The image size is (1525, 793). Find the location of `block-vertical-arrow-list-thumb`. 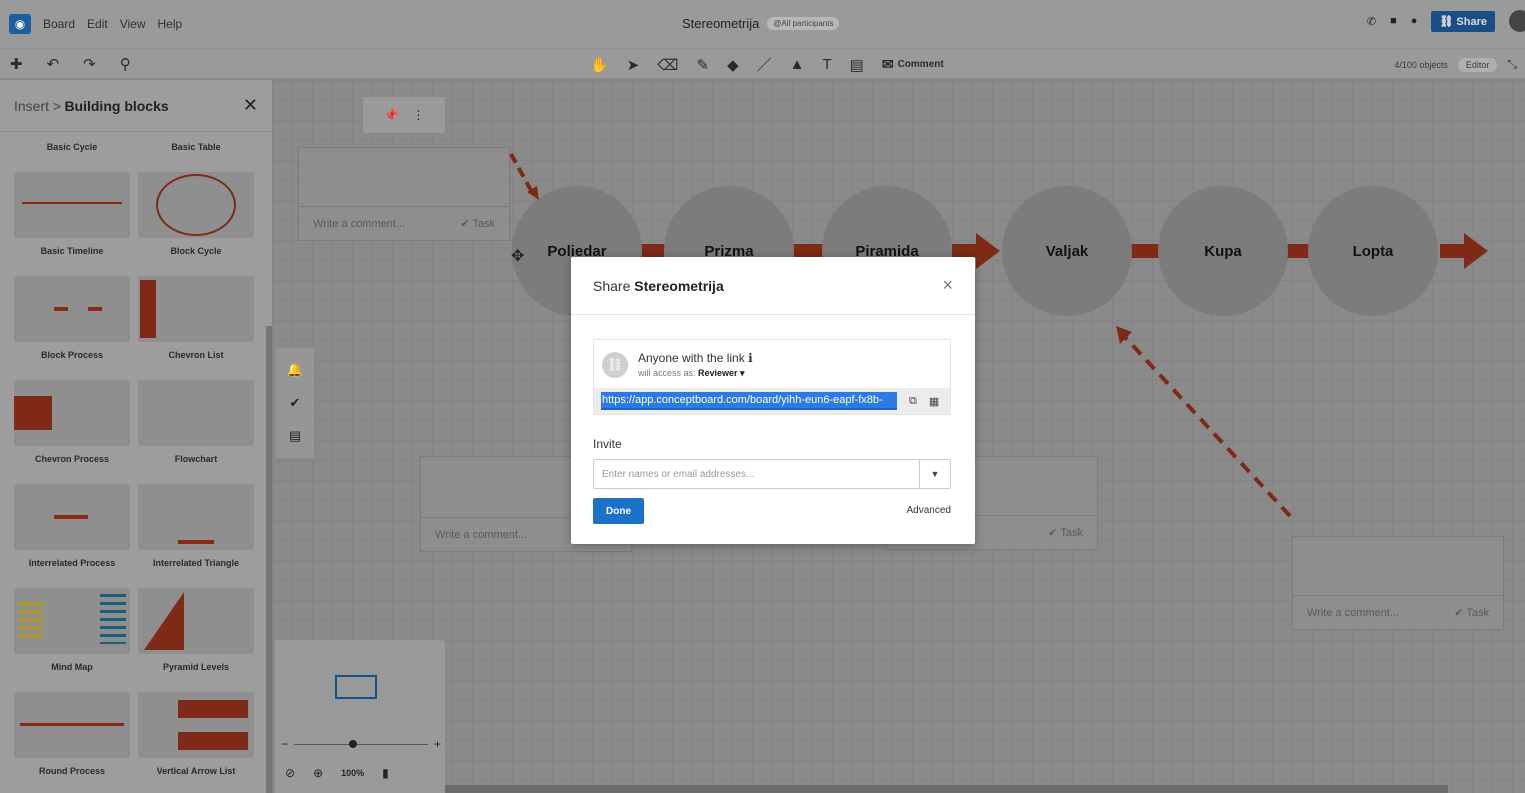

block-vertical-arrow-list-thumb is located at coordinates (196, 725).